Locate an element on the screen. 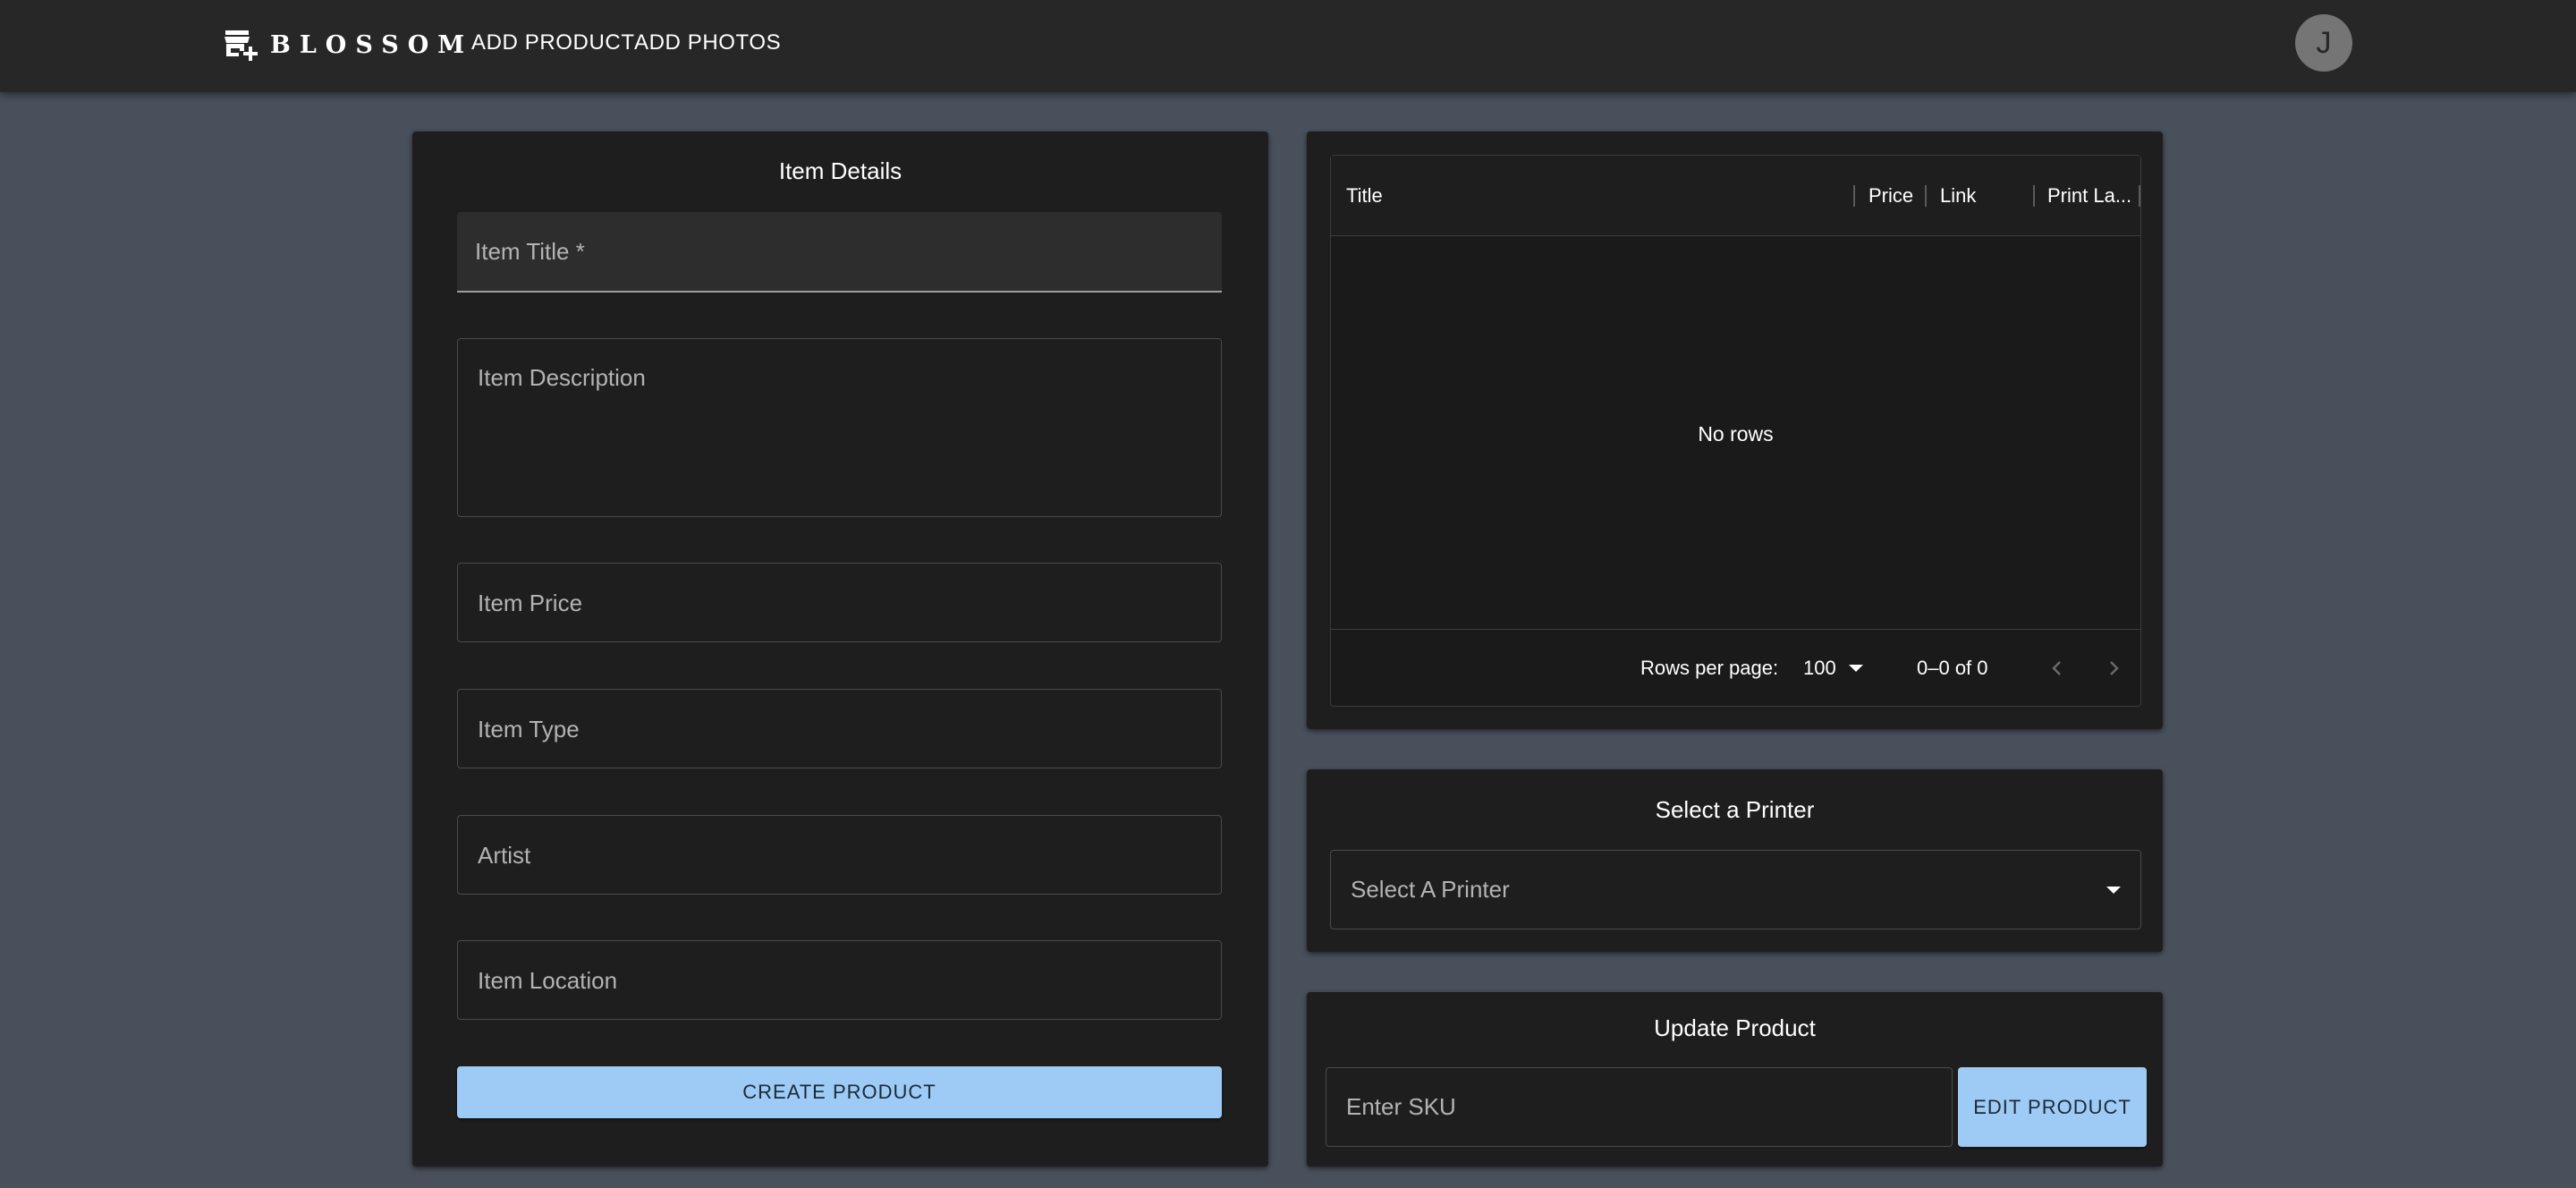  item-price-label: Item Price is located at coordinates (530, 603).